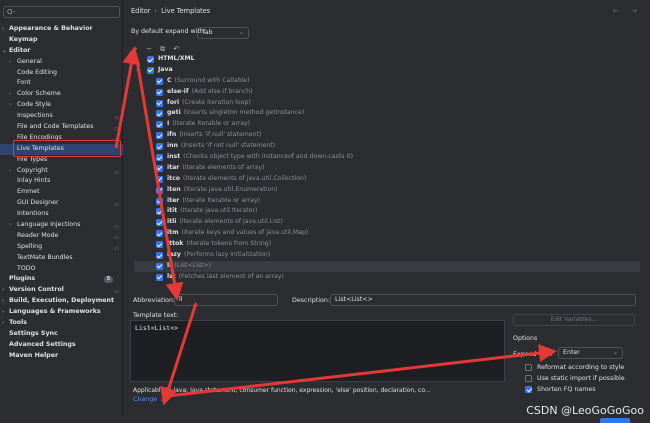 The height and width of the screenshot is (423, 650). Describe the element at coordinates (61, 236) in the screenshot. I see `sidebar-item-reader-mode: Reader Mode ▭` at that location.